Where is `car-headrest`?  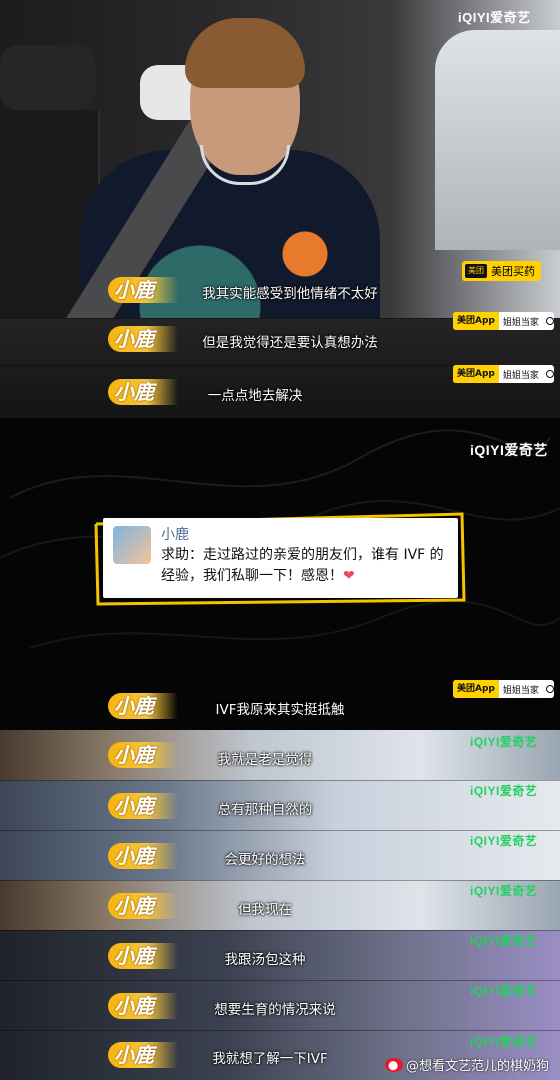 car-headrest is located at coordinates (47, 77).